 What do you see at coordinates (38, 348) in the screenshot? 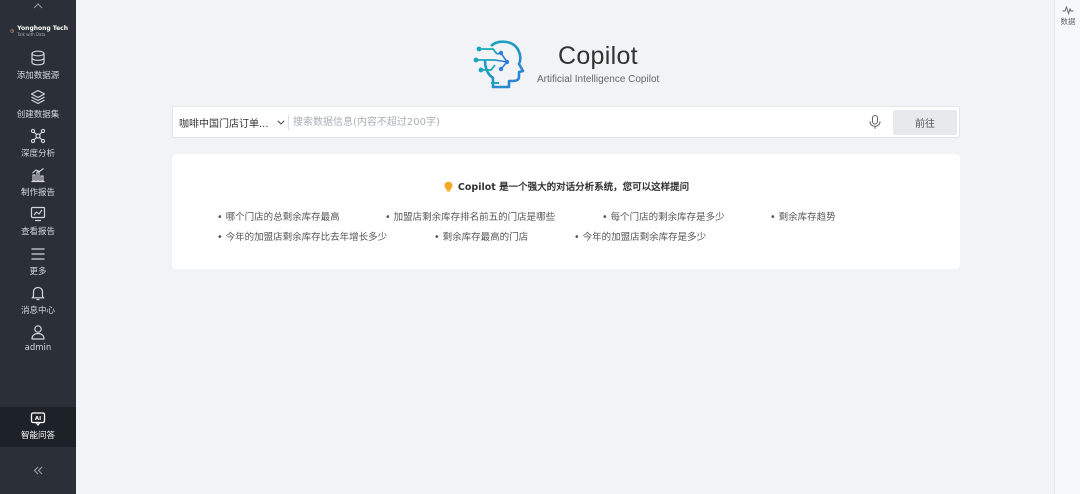
I see `sidebar-item-label: admin` at bounding box center [38, 348].